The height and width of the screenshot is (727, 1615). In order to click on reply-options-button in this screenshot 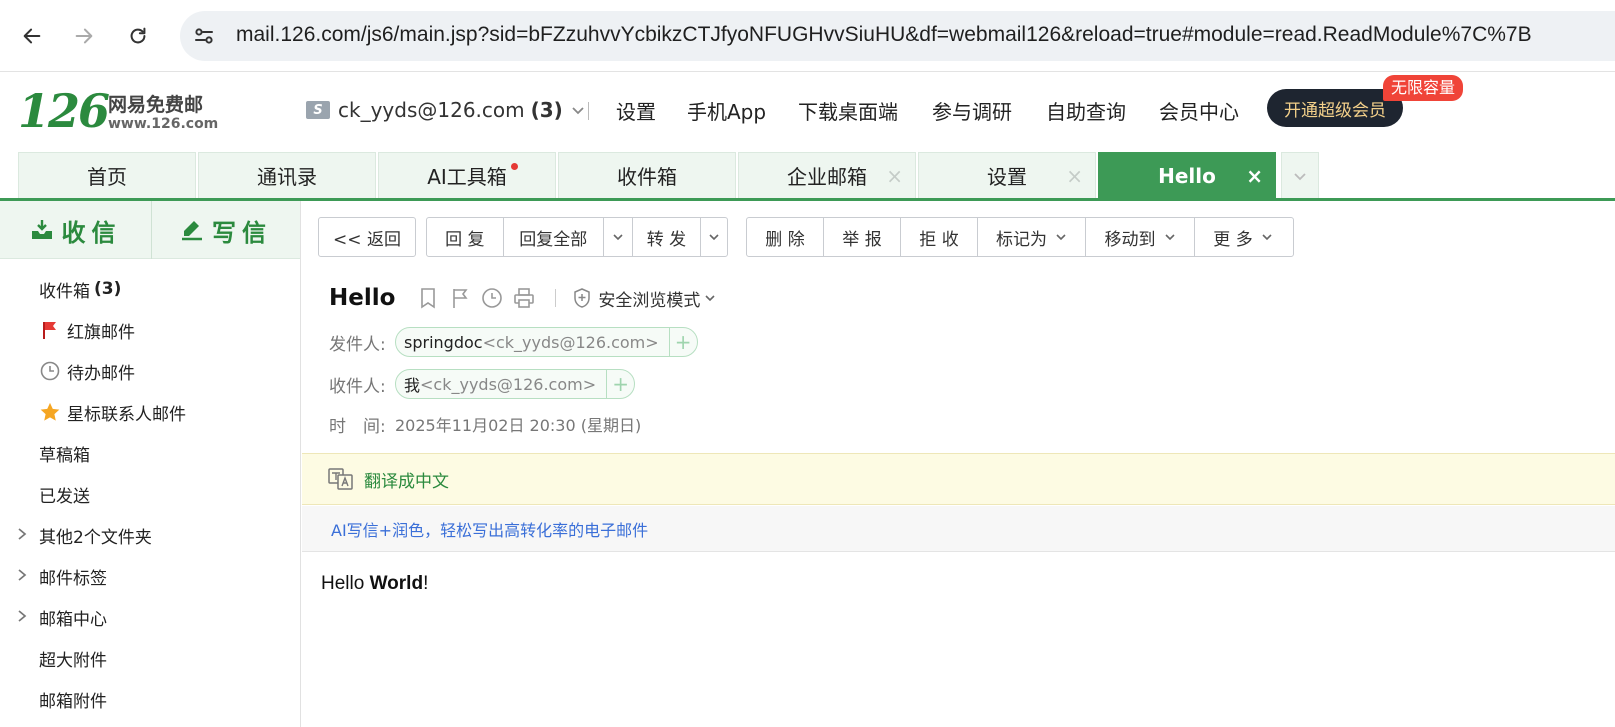, I will do `click(618, 237)`.